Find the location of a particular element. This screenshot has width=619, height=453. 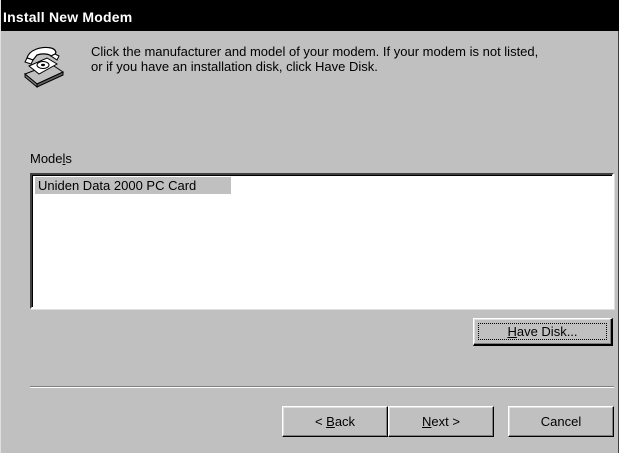

back-button: < Back is located at coordinates (335, 421).